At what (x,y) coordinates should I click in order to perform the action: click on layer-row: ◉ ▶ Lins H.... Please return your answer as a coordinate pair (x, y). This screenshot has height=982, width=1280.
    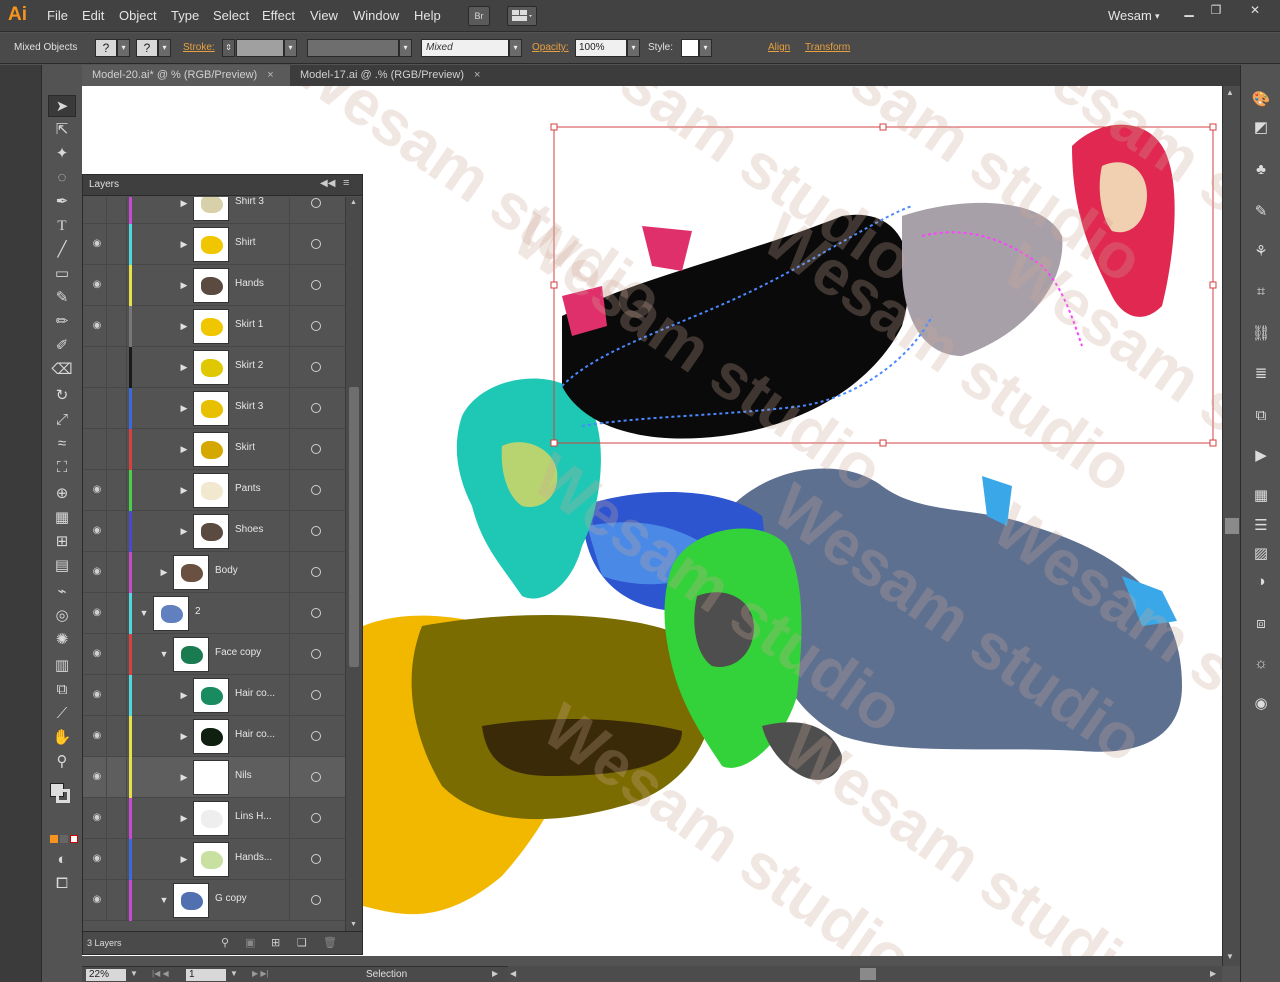
    Looking at the image, I should click on (214, 818).